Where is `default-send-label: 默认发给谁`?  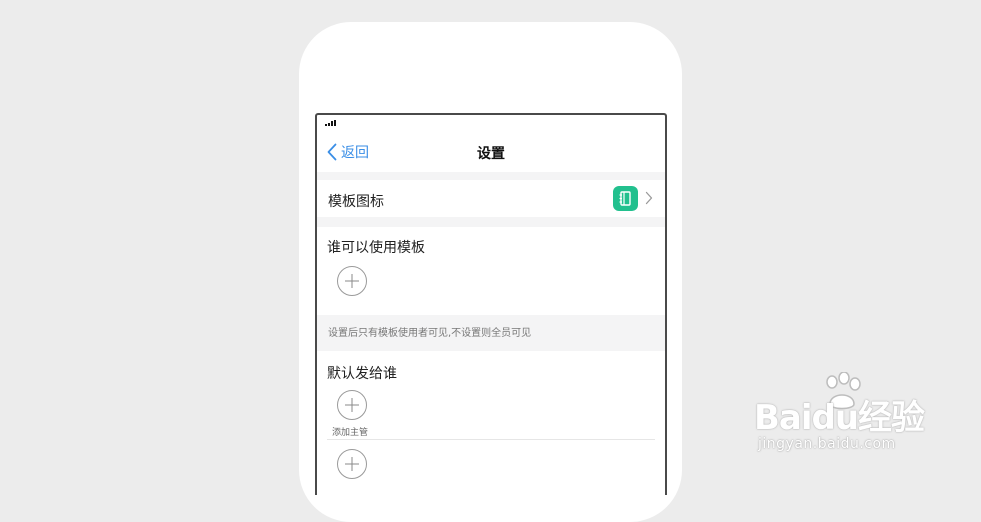
default-send-label: 默认发给谁 is located at coordinates (362, 374).